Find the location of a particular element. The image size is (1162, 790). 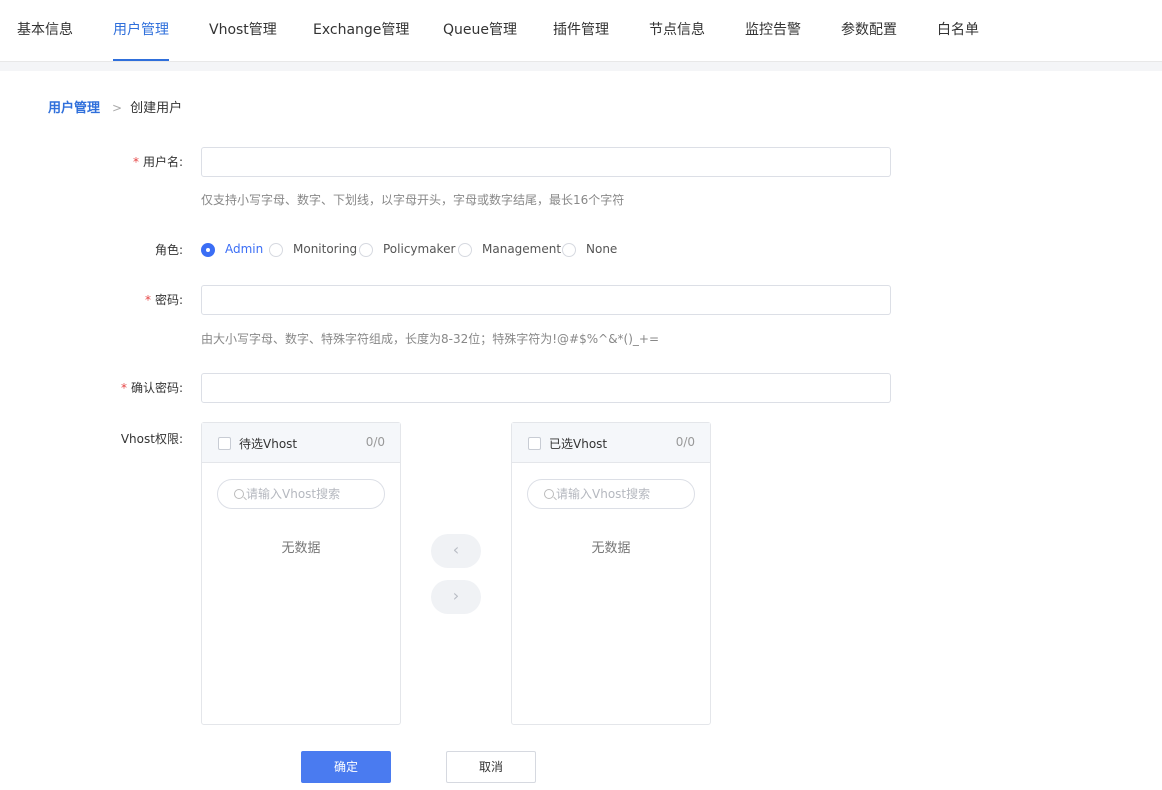

tab-exchange-management: Exchange管理 is located at coordinates (361, 30).